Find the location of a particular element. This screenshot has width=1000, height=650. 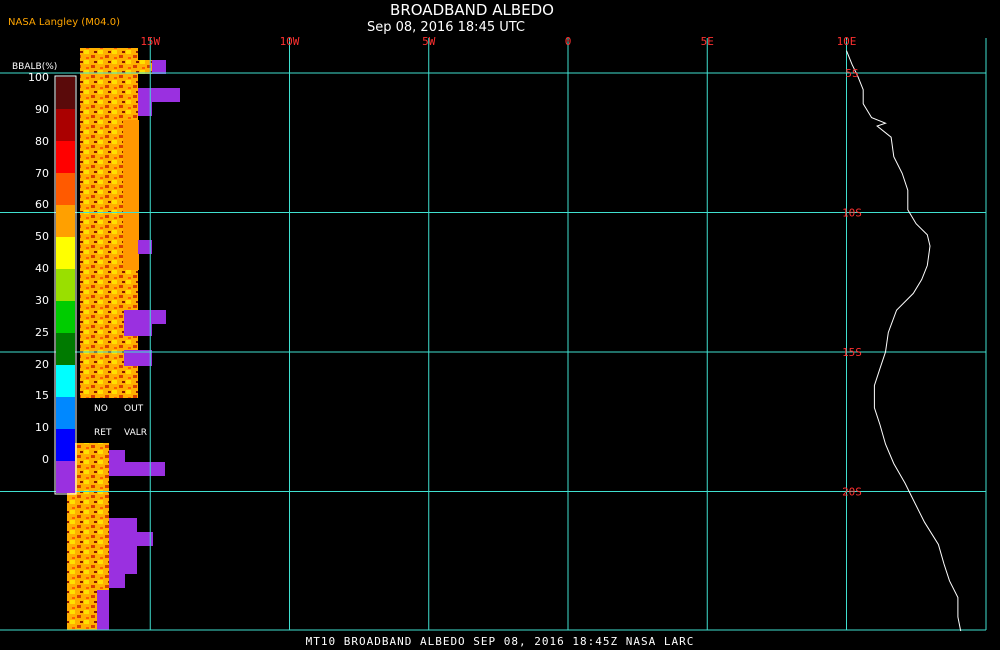

meridian-label: 5E is located at coordinates (707, 41).